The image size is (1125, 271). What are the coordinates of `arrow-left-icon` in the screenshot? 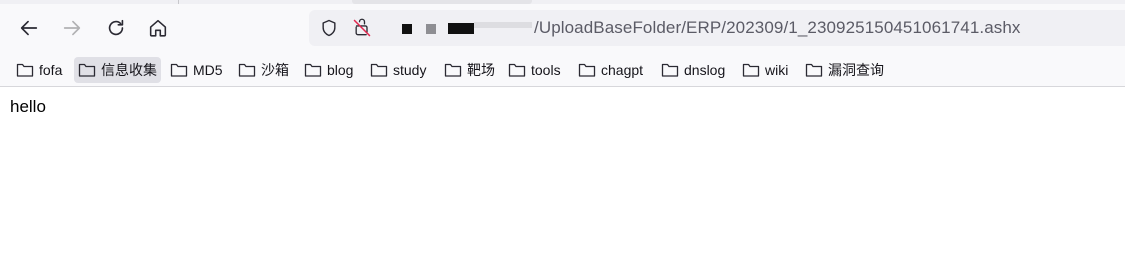 It's located at (29, 28).